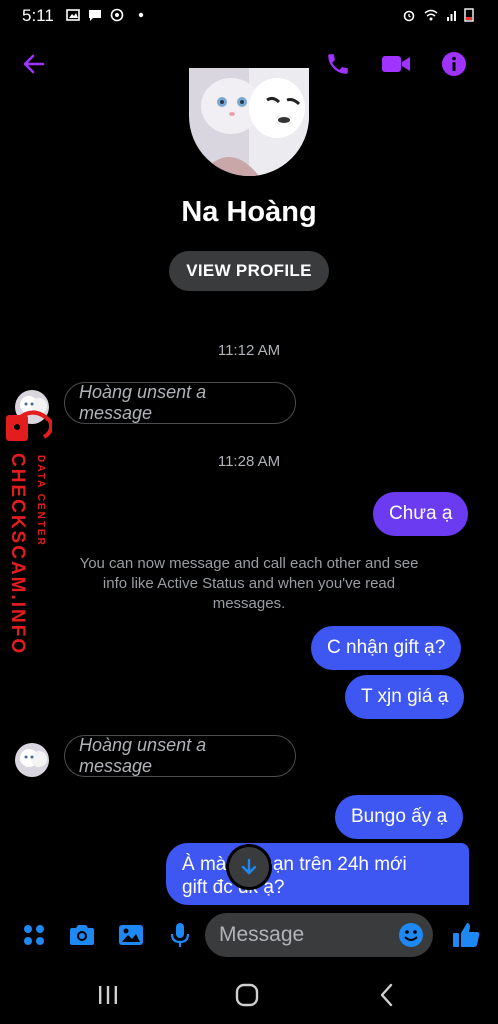 This screenshot has width=498, height=1024. I want to click on sender-avatar, so click(32, 760).